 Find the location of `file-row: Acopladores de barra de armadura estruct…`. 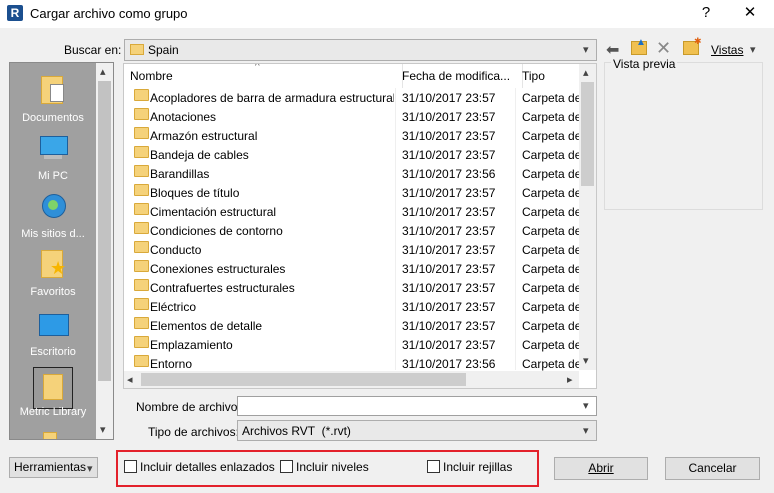

file-row: Acopladores de barra de armadura estruct… is located at coordinates (352, 98).